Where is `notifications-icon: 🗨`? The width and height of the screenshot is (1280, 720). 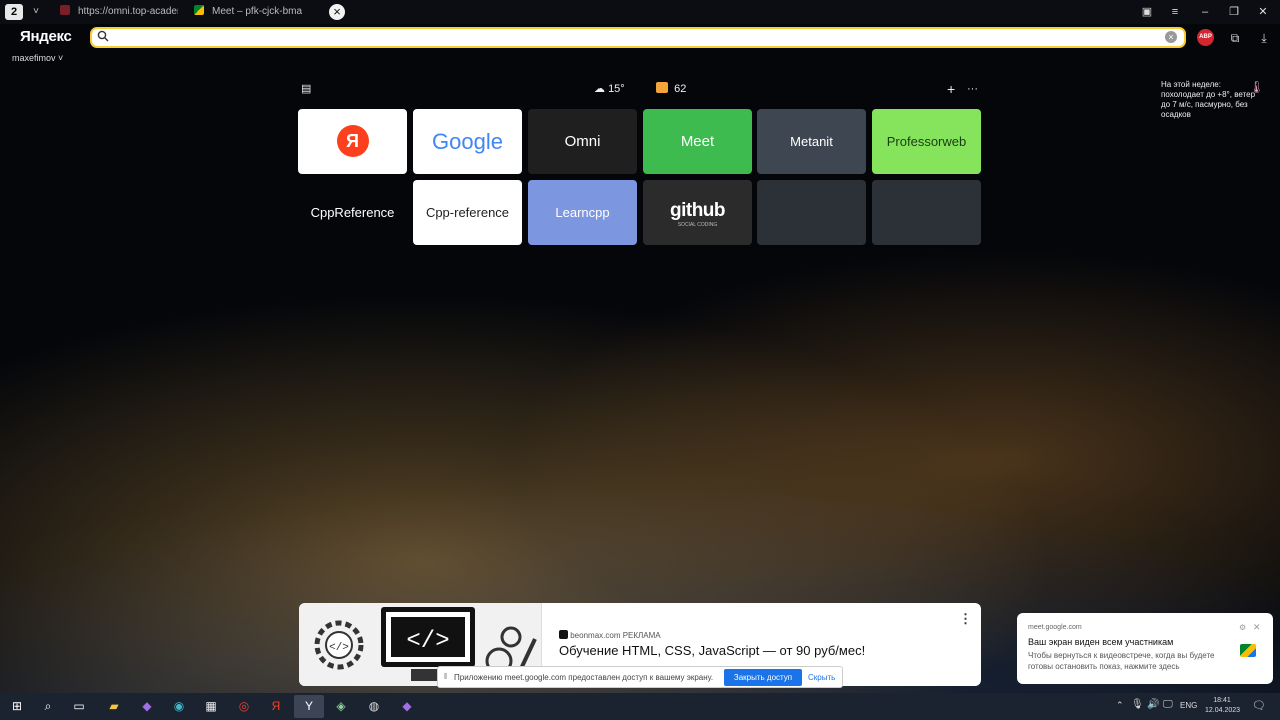 notifications-icon: 🗨 is located at coordinates (1259, 705).